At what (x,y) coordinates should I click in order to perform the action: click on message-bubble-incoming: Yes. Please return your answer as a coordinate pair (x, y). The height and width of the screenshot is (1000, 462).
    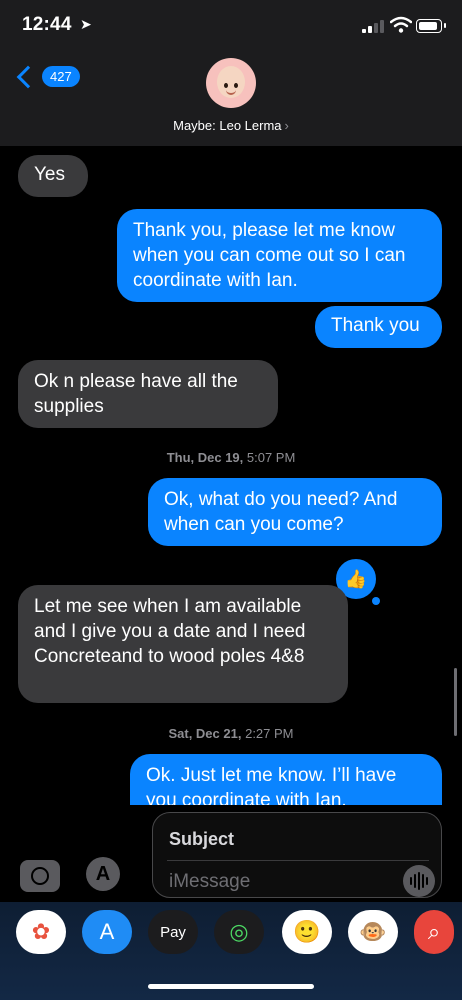
    Looking at the image, I should click on (53, 176).